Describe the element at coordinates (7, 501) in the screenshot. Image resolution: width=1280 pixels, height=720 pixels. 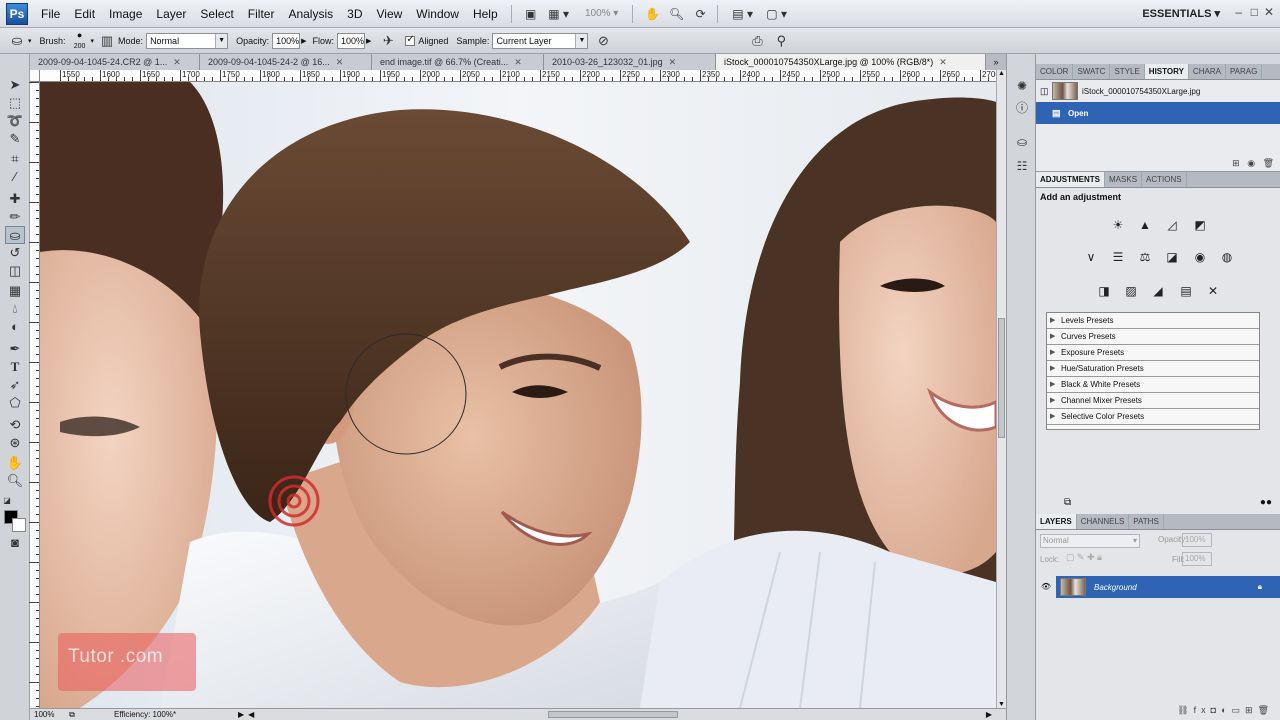
I see `default-colors-icon: ◪` at that location.